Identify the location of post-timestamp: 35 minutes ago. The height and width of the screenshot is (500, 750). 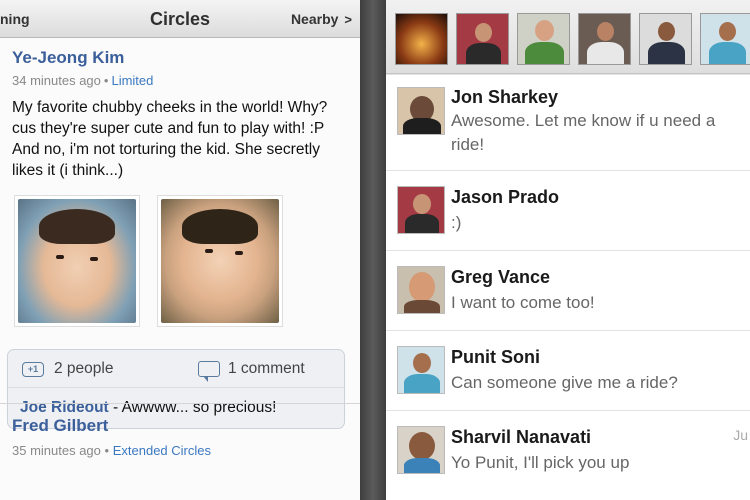
(56, 450).